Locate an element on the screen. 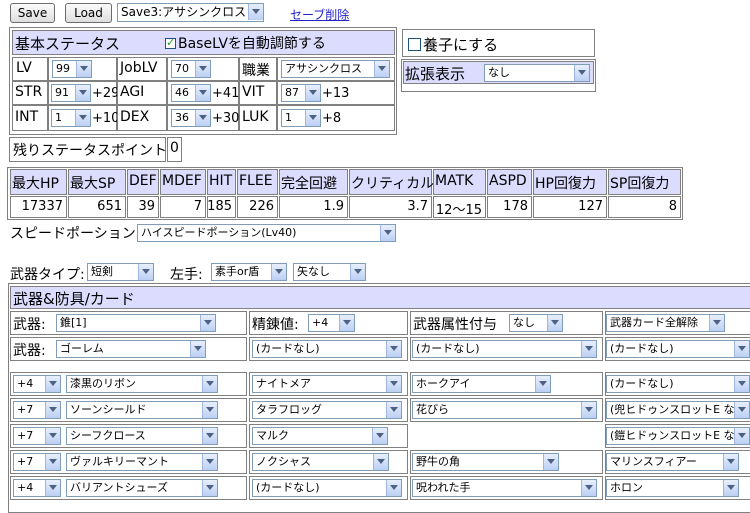 Image resolution: width=750 pixels, height=513 pixels. armor-card3-select: マリンスフィアー is located at coordinates (672, 462).